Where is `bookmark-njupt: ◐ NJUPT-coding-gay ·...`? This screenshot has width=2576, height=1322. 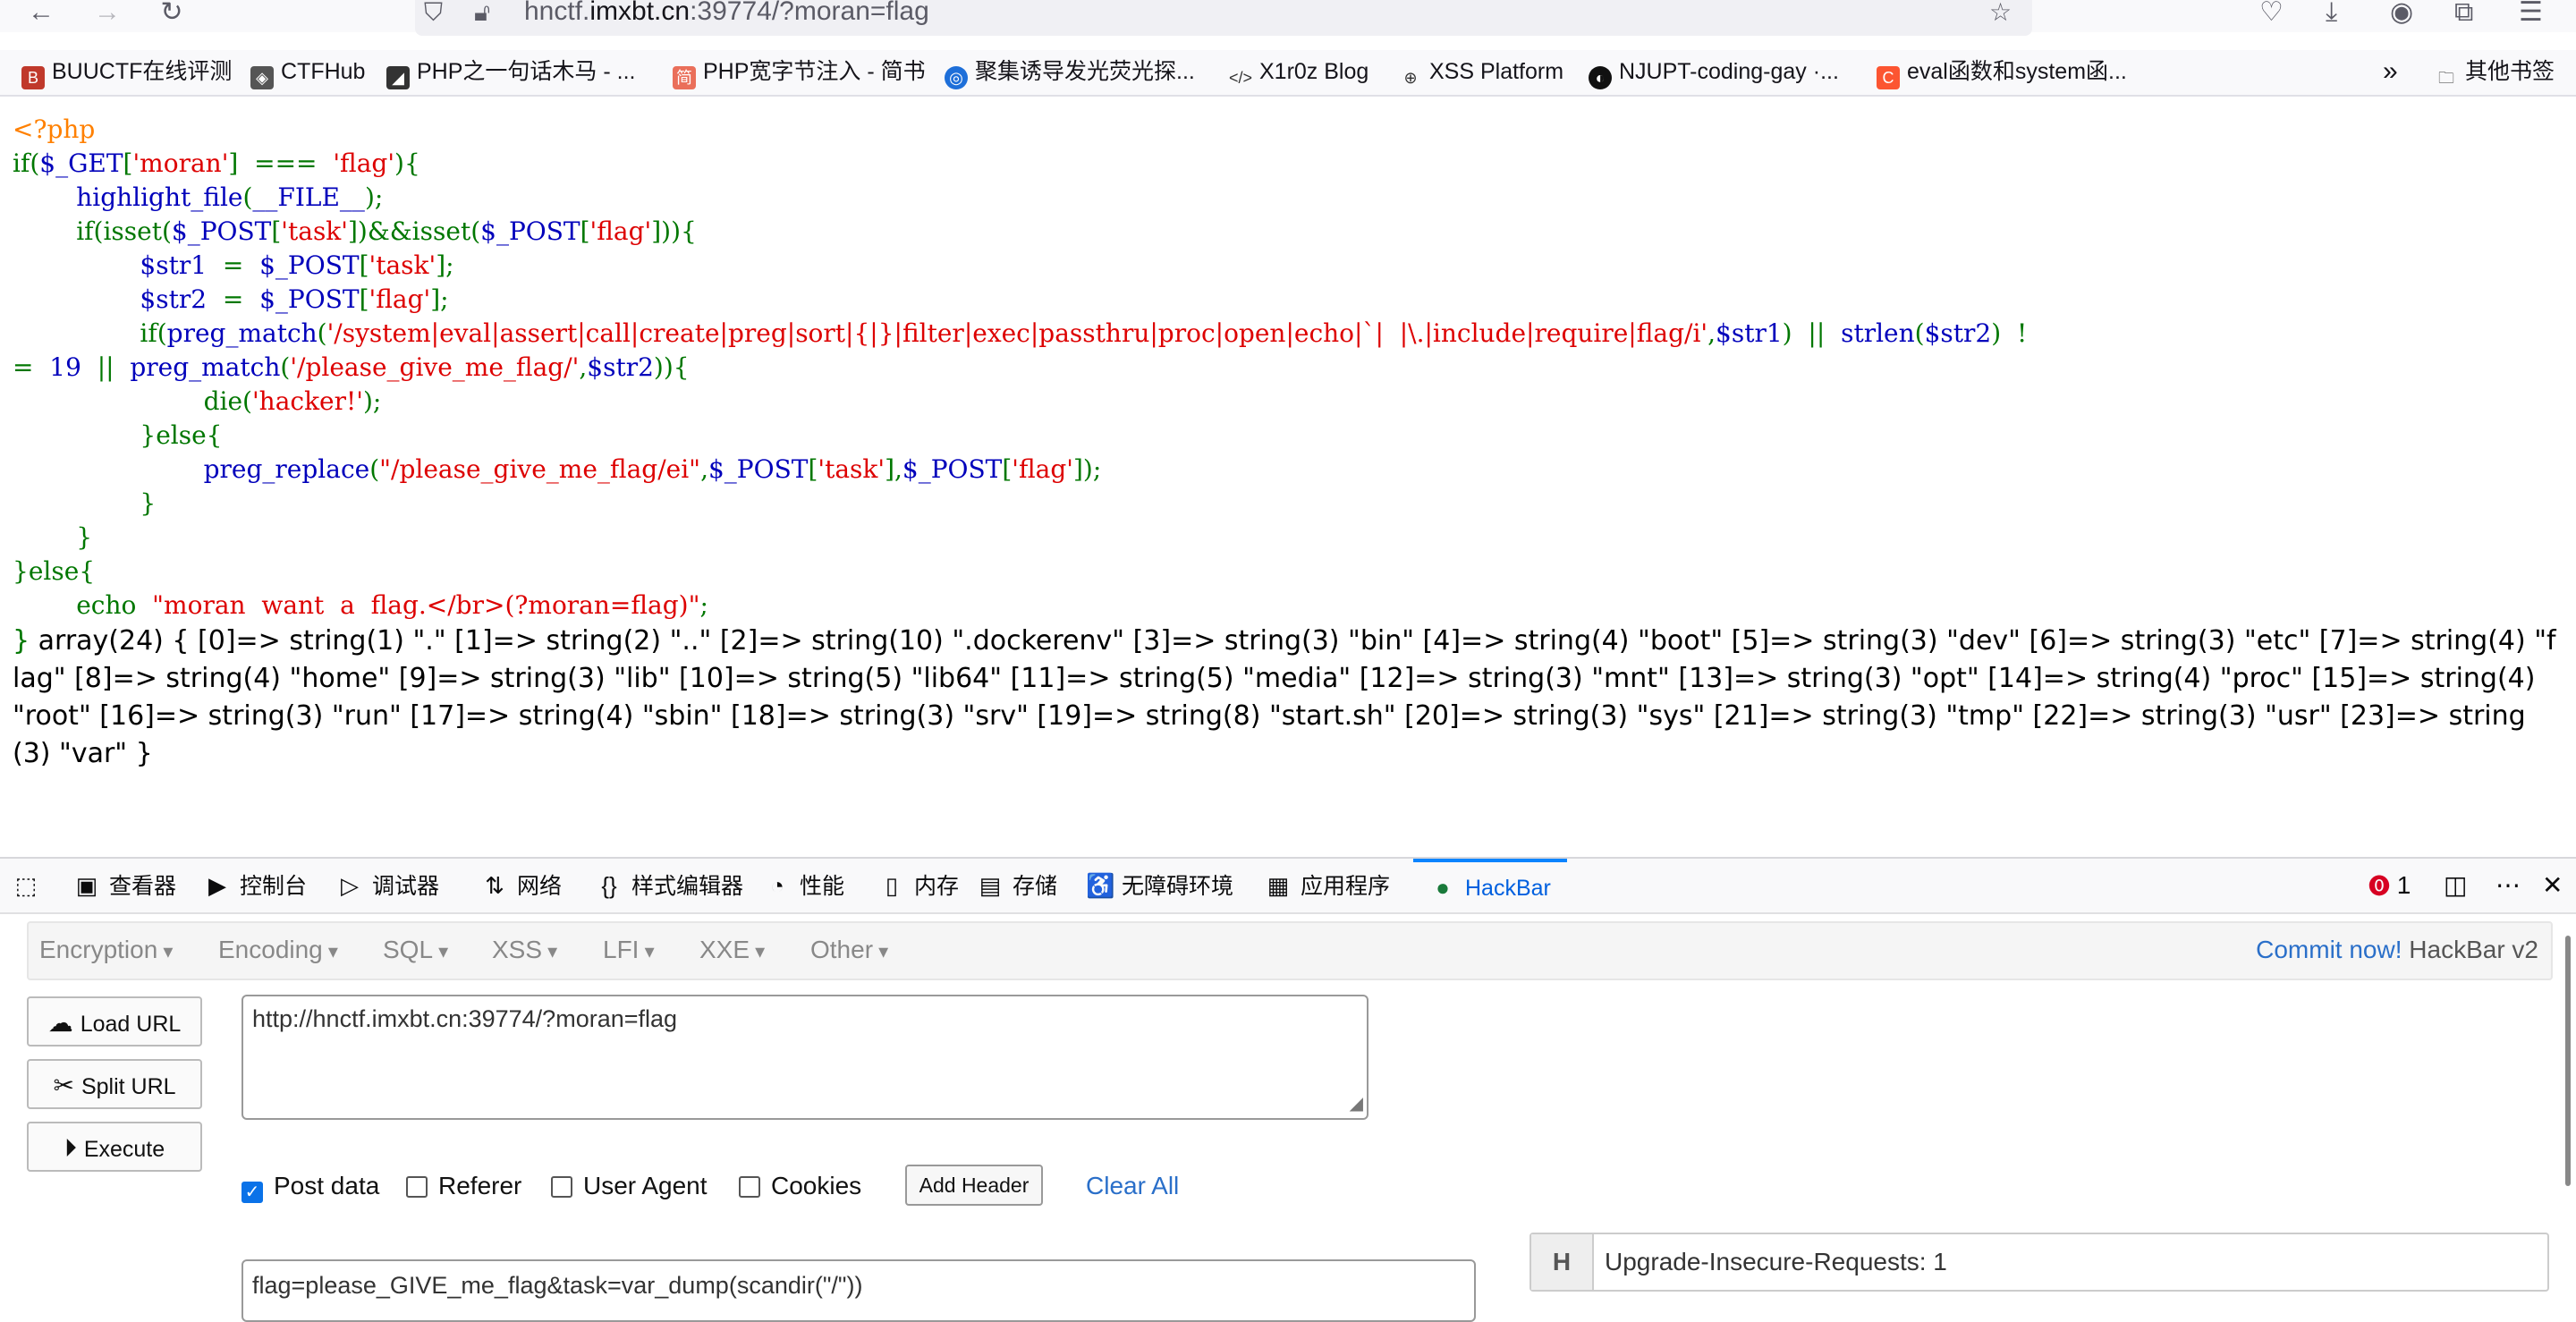 bookmark-njupt: ◐ NJUPT-coding-gay ·... is located at coordinates (1714, 72).